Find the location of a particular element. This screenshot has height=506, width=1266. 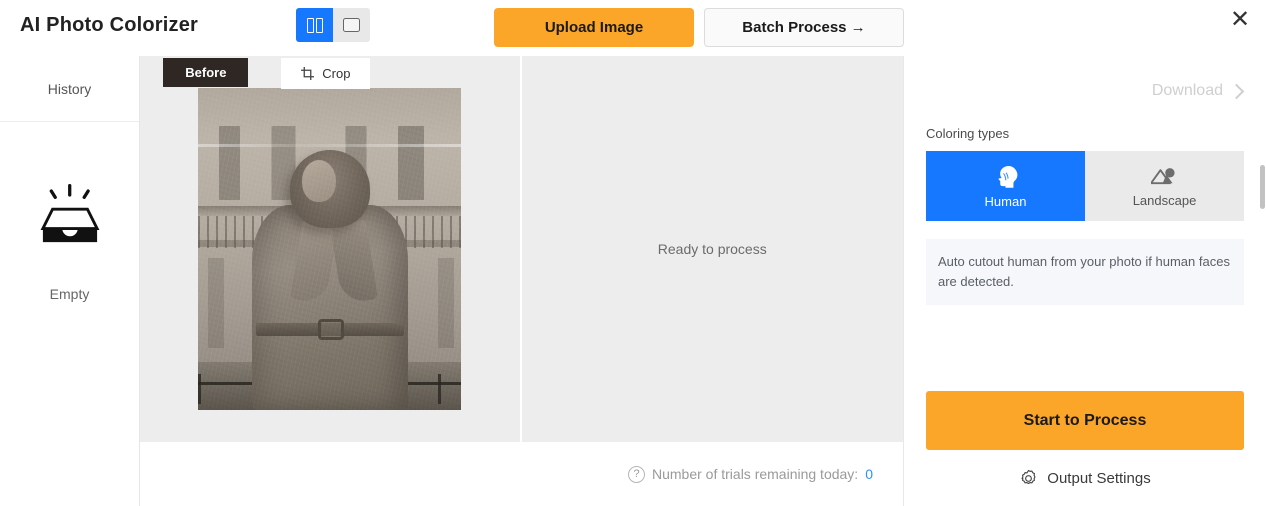

batch-process-button: Batch Process → is located at coordinates (804, 27).